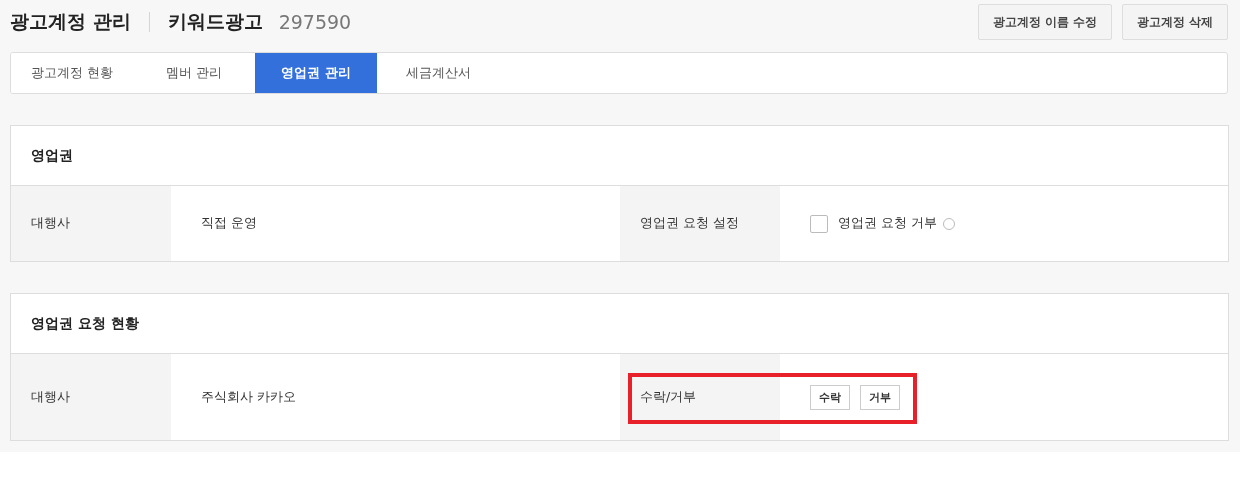  What do you see at coordinates (229, 223) in the screenshot?
I see `row-value: 직접 운영` at bounding box center [229, 223].